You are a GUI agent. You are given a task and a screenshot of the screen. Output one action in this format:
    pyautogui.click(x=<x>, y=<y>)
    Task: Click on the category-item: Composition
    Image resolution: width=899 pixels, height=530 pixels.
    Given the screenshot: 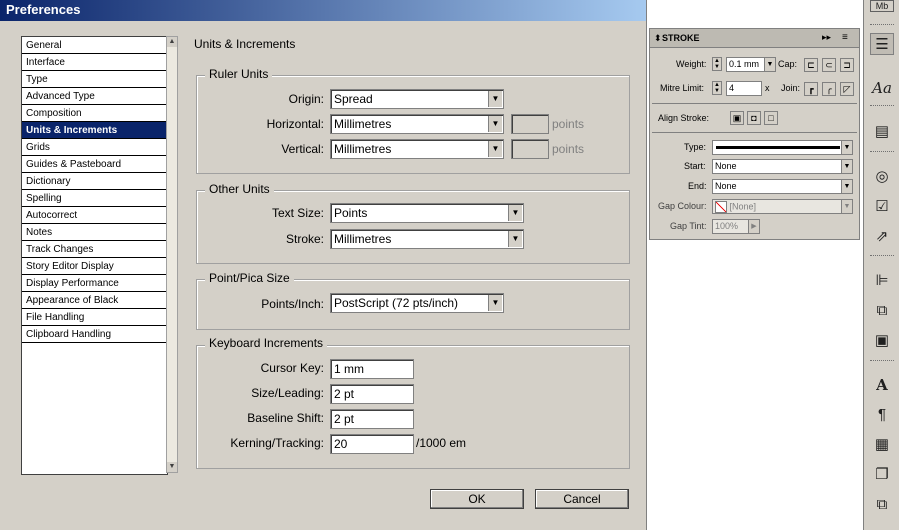 What is the action you would take?
    pyautogui.click(x=94, y=113)
    